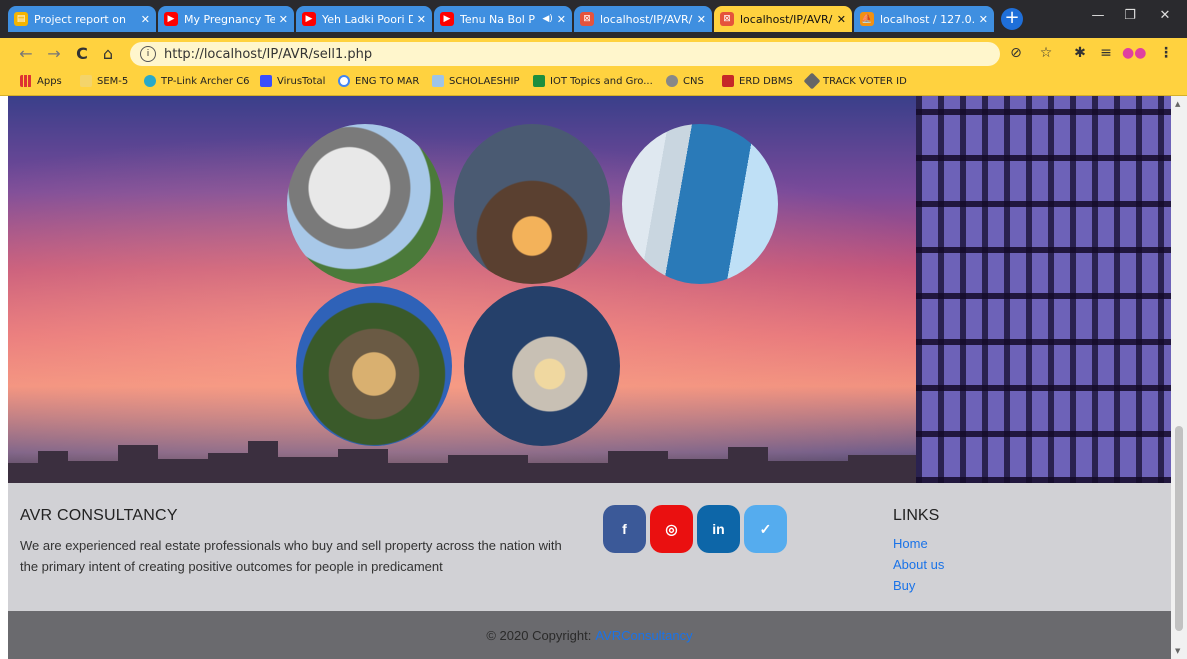 The height and width of the screenshot is (659, 1187). I want to click on scrollbar-thumb, so click(1179, 528).